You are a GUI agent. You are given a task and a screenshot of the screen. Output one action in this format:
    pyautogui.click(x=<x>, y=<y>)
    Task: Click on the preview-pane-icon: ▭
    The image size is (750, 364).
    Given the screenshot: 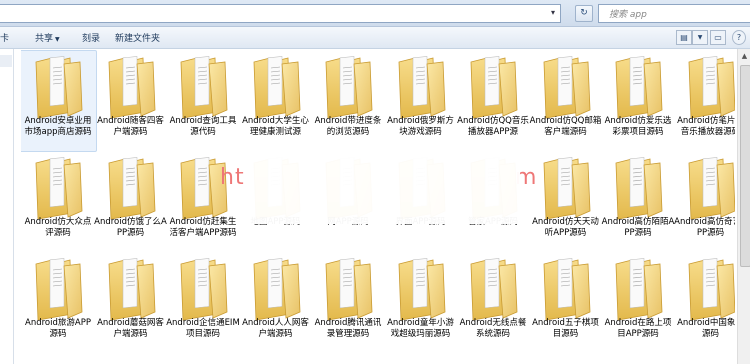 What is the action you would take?
    pyautogui.click(x=718, y=37)
    